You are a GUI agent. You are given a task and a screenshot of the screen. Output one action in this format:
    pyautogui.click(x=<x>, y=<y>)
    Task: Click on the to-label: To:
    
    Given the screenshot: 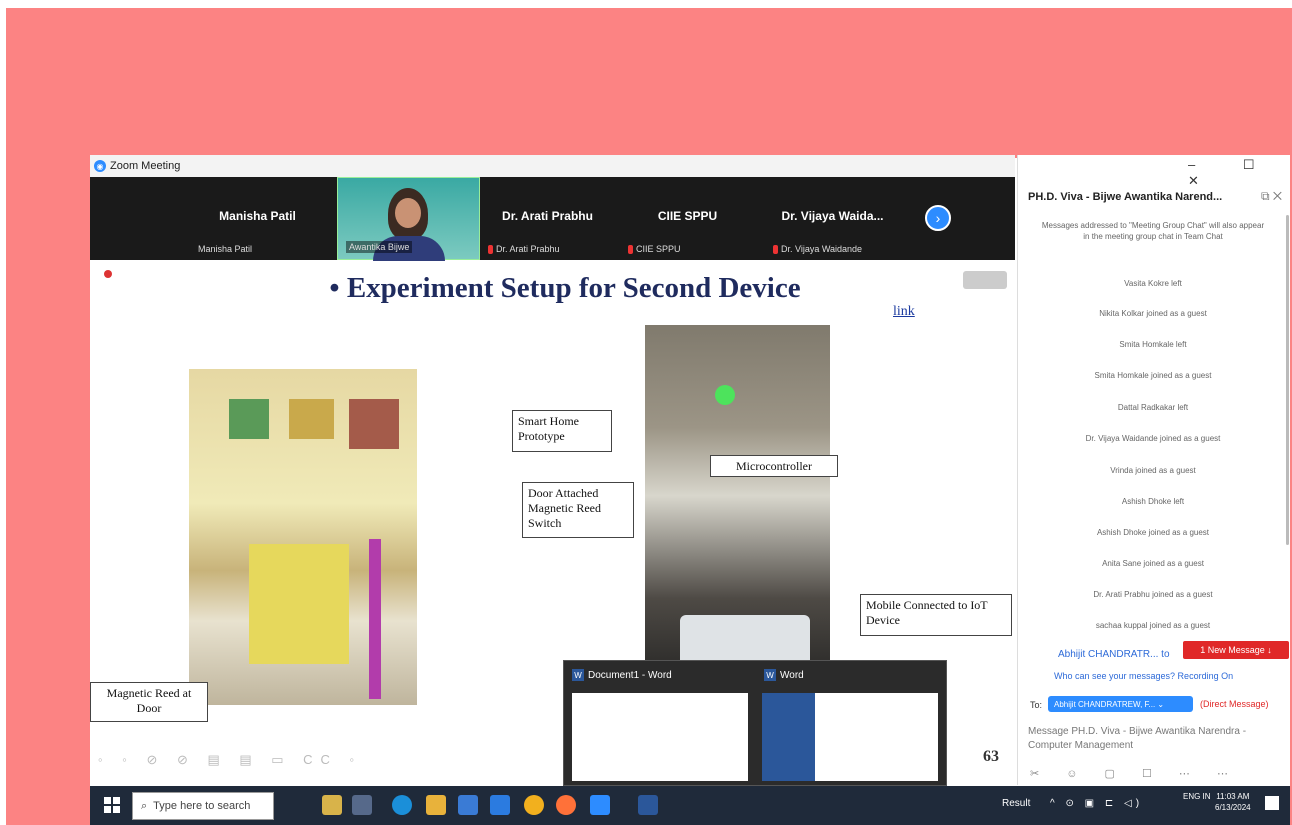 What is the action you would take?
    pyautogui.click(x=1036, y=705)
    